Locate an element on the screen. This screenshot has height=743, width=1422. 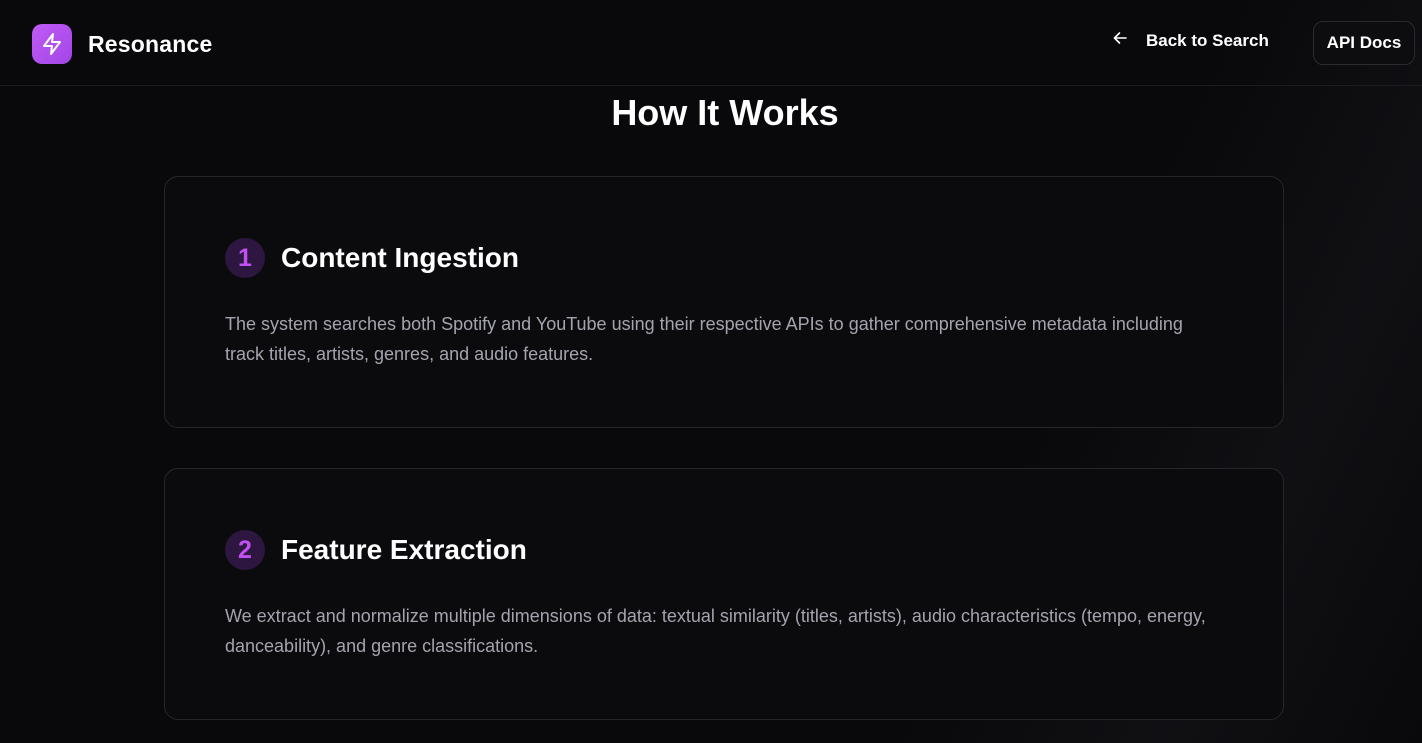
api-docs-button: API Docs is located at coordinates (1364, 43).